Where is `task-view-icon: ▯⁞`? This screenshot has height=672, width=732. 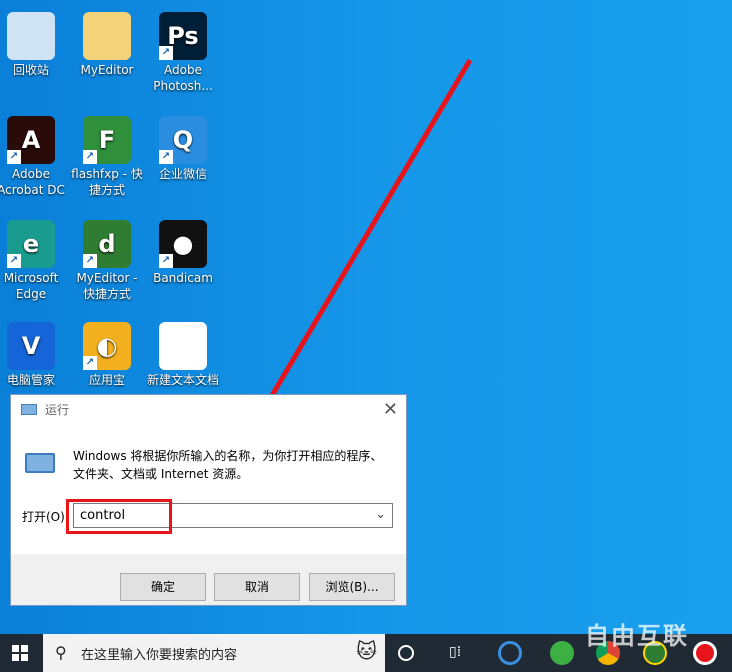 task-view-icon: ▯⁞ is located at coordinates (455, 652).